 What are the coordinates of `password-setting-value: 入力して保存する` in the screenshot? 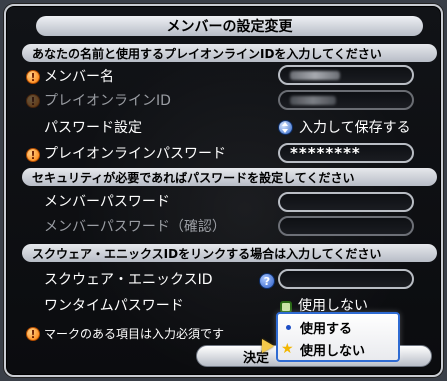 It's located at (355, 128).